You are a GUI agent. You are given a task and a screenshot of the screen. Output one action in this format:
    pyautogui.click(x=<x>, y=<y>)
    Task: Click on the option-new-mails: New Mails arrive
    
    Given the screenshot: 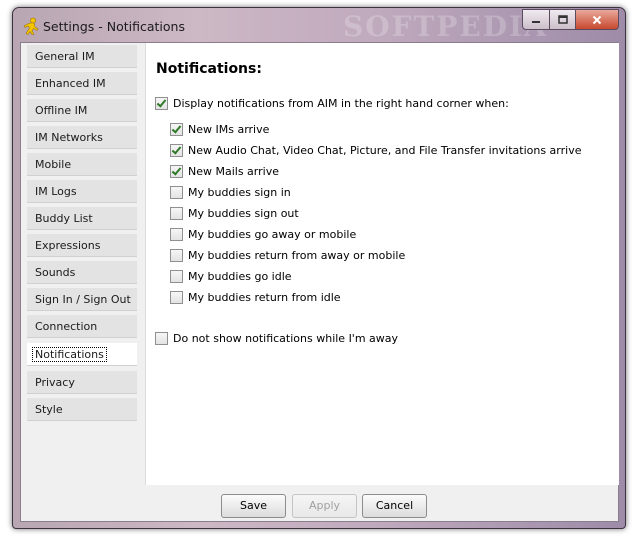 What is the action you would take?
    pyautogui.click(x=224, y=171)
    